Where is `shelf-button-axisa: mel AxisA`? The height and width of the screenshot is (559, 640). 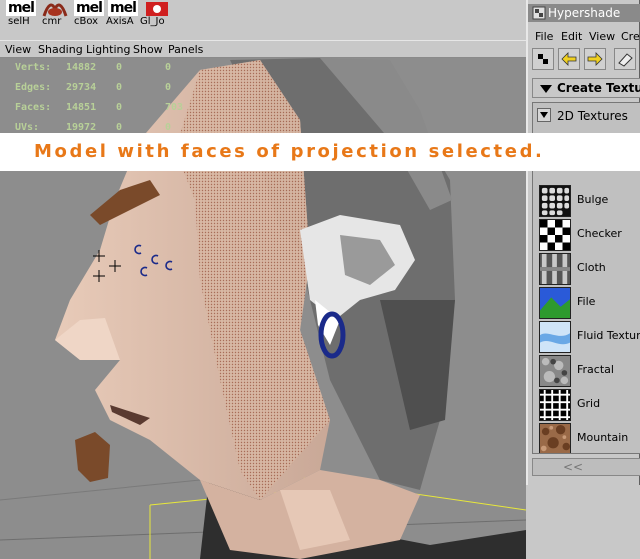
shelf-button-axisa: mel AxisA is located at coordinates (123, 17).